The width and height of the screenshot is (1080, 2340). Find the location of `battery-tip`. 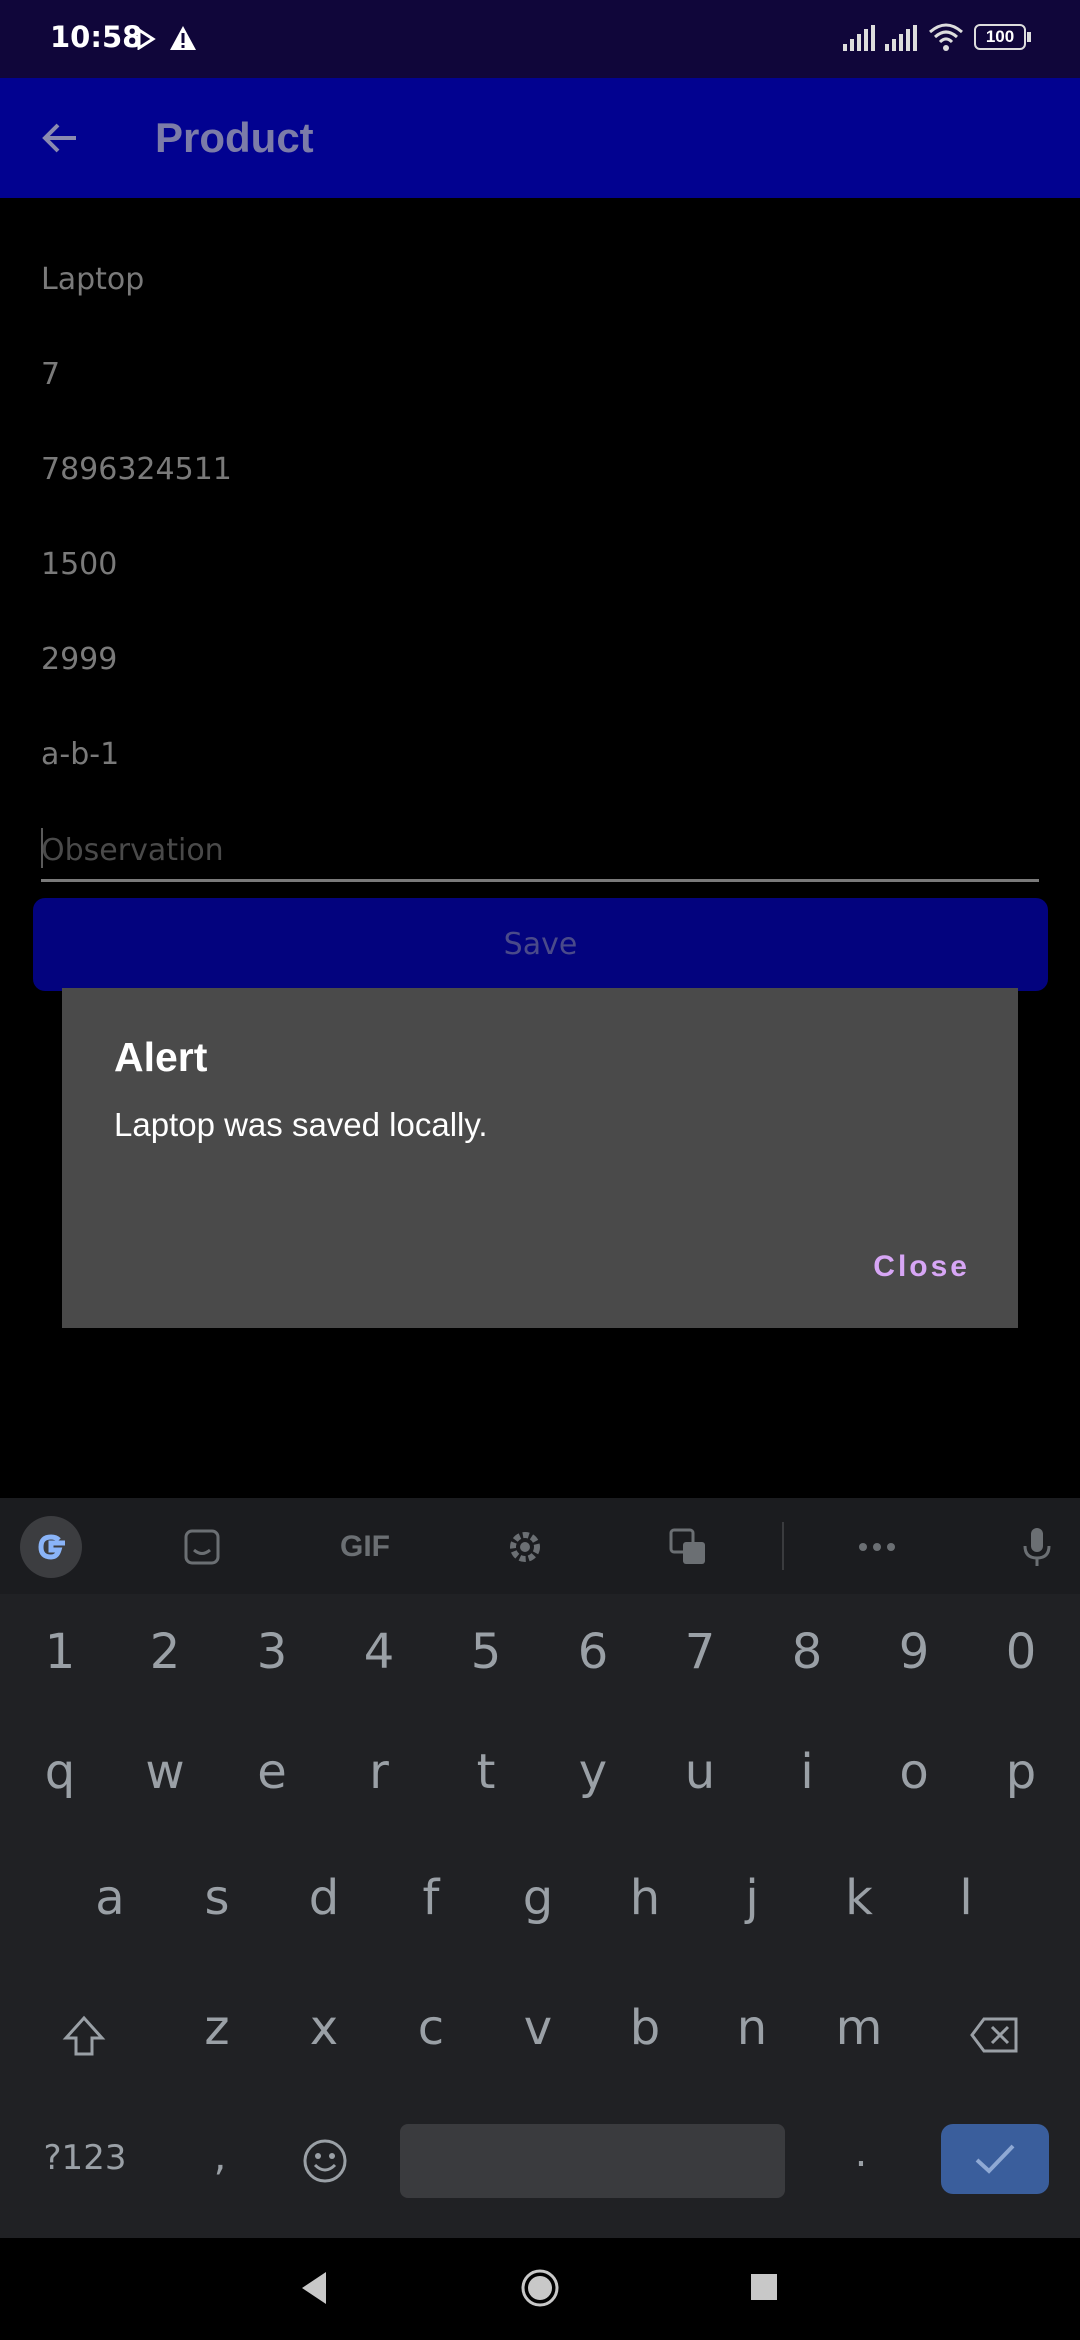

battery-tip is located at coordinates (1029, 37).